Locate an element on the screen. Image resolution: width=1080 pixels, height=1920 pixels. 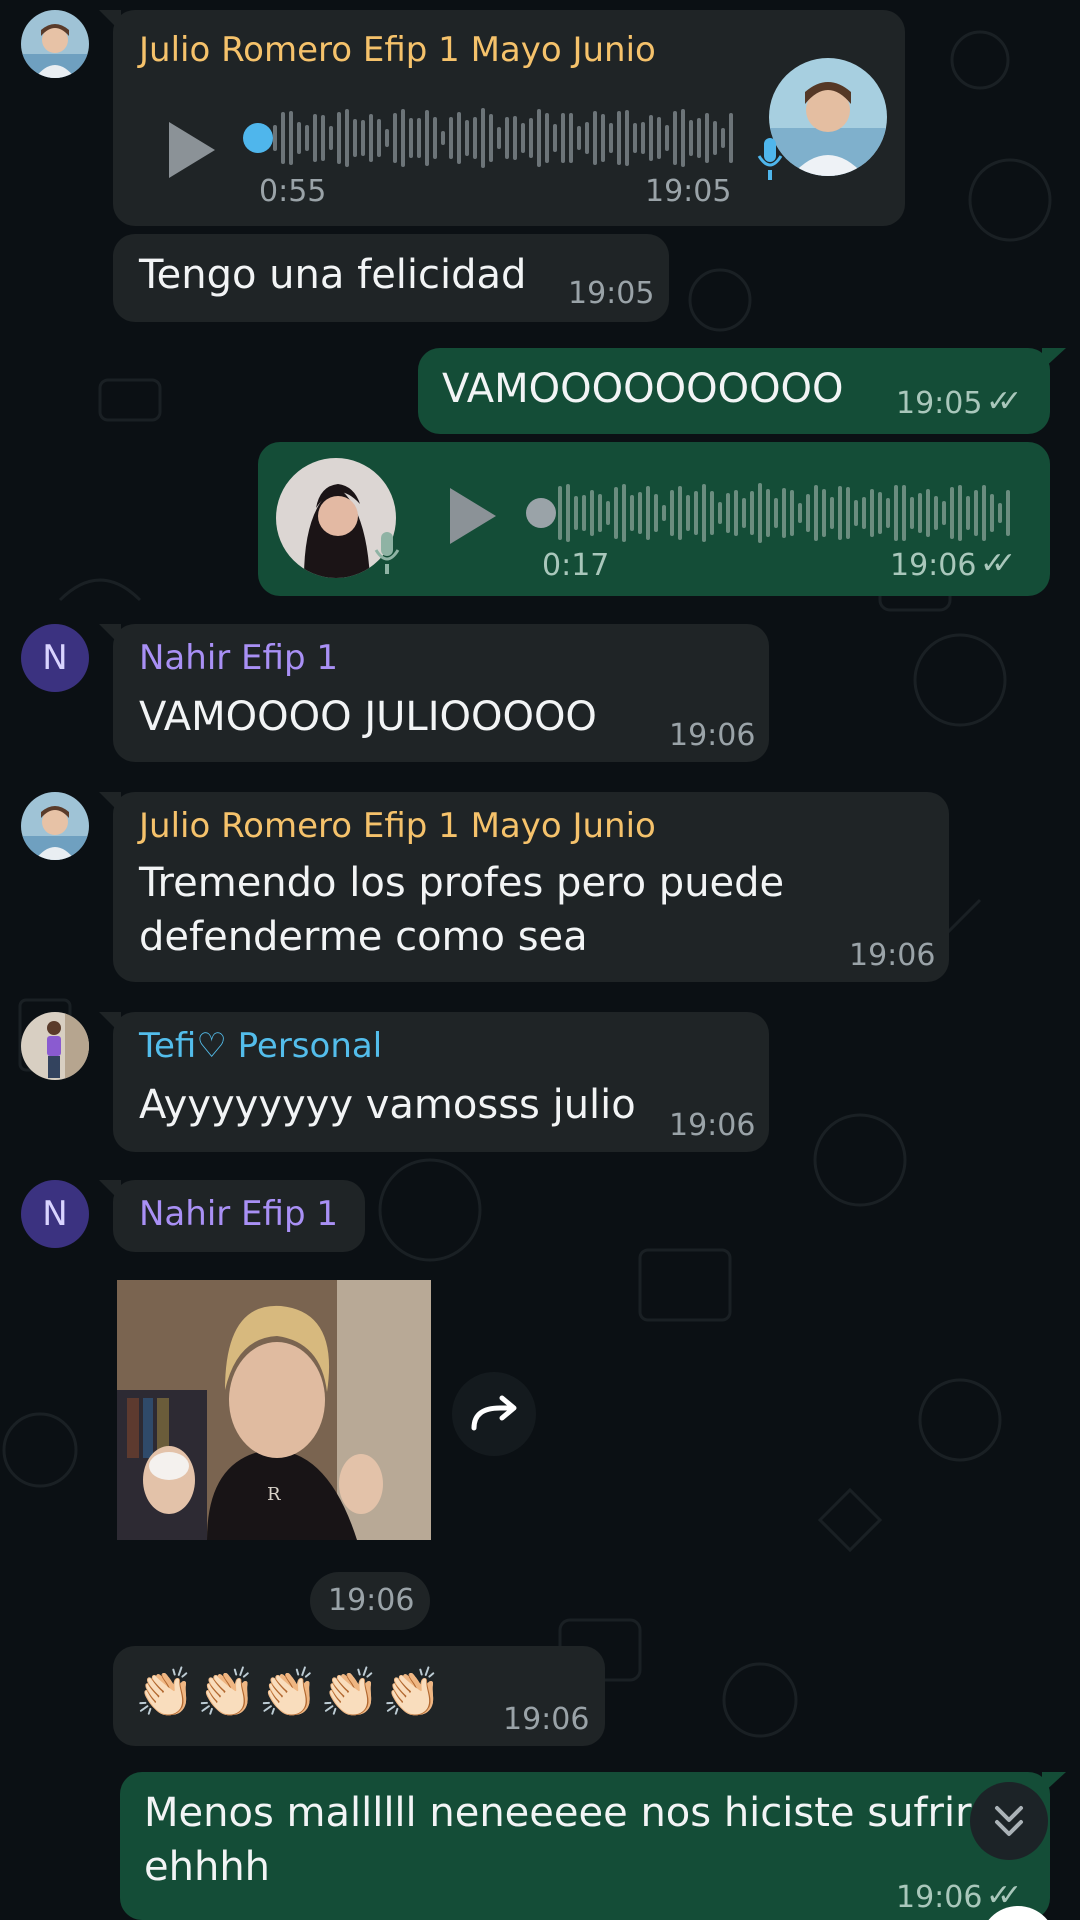
gif-timestamp-pill: 19:06 is located at coordinates (370, 1601).